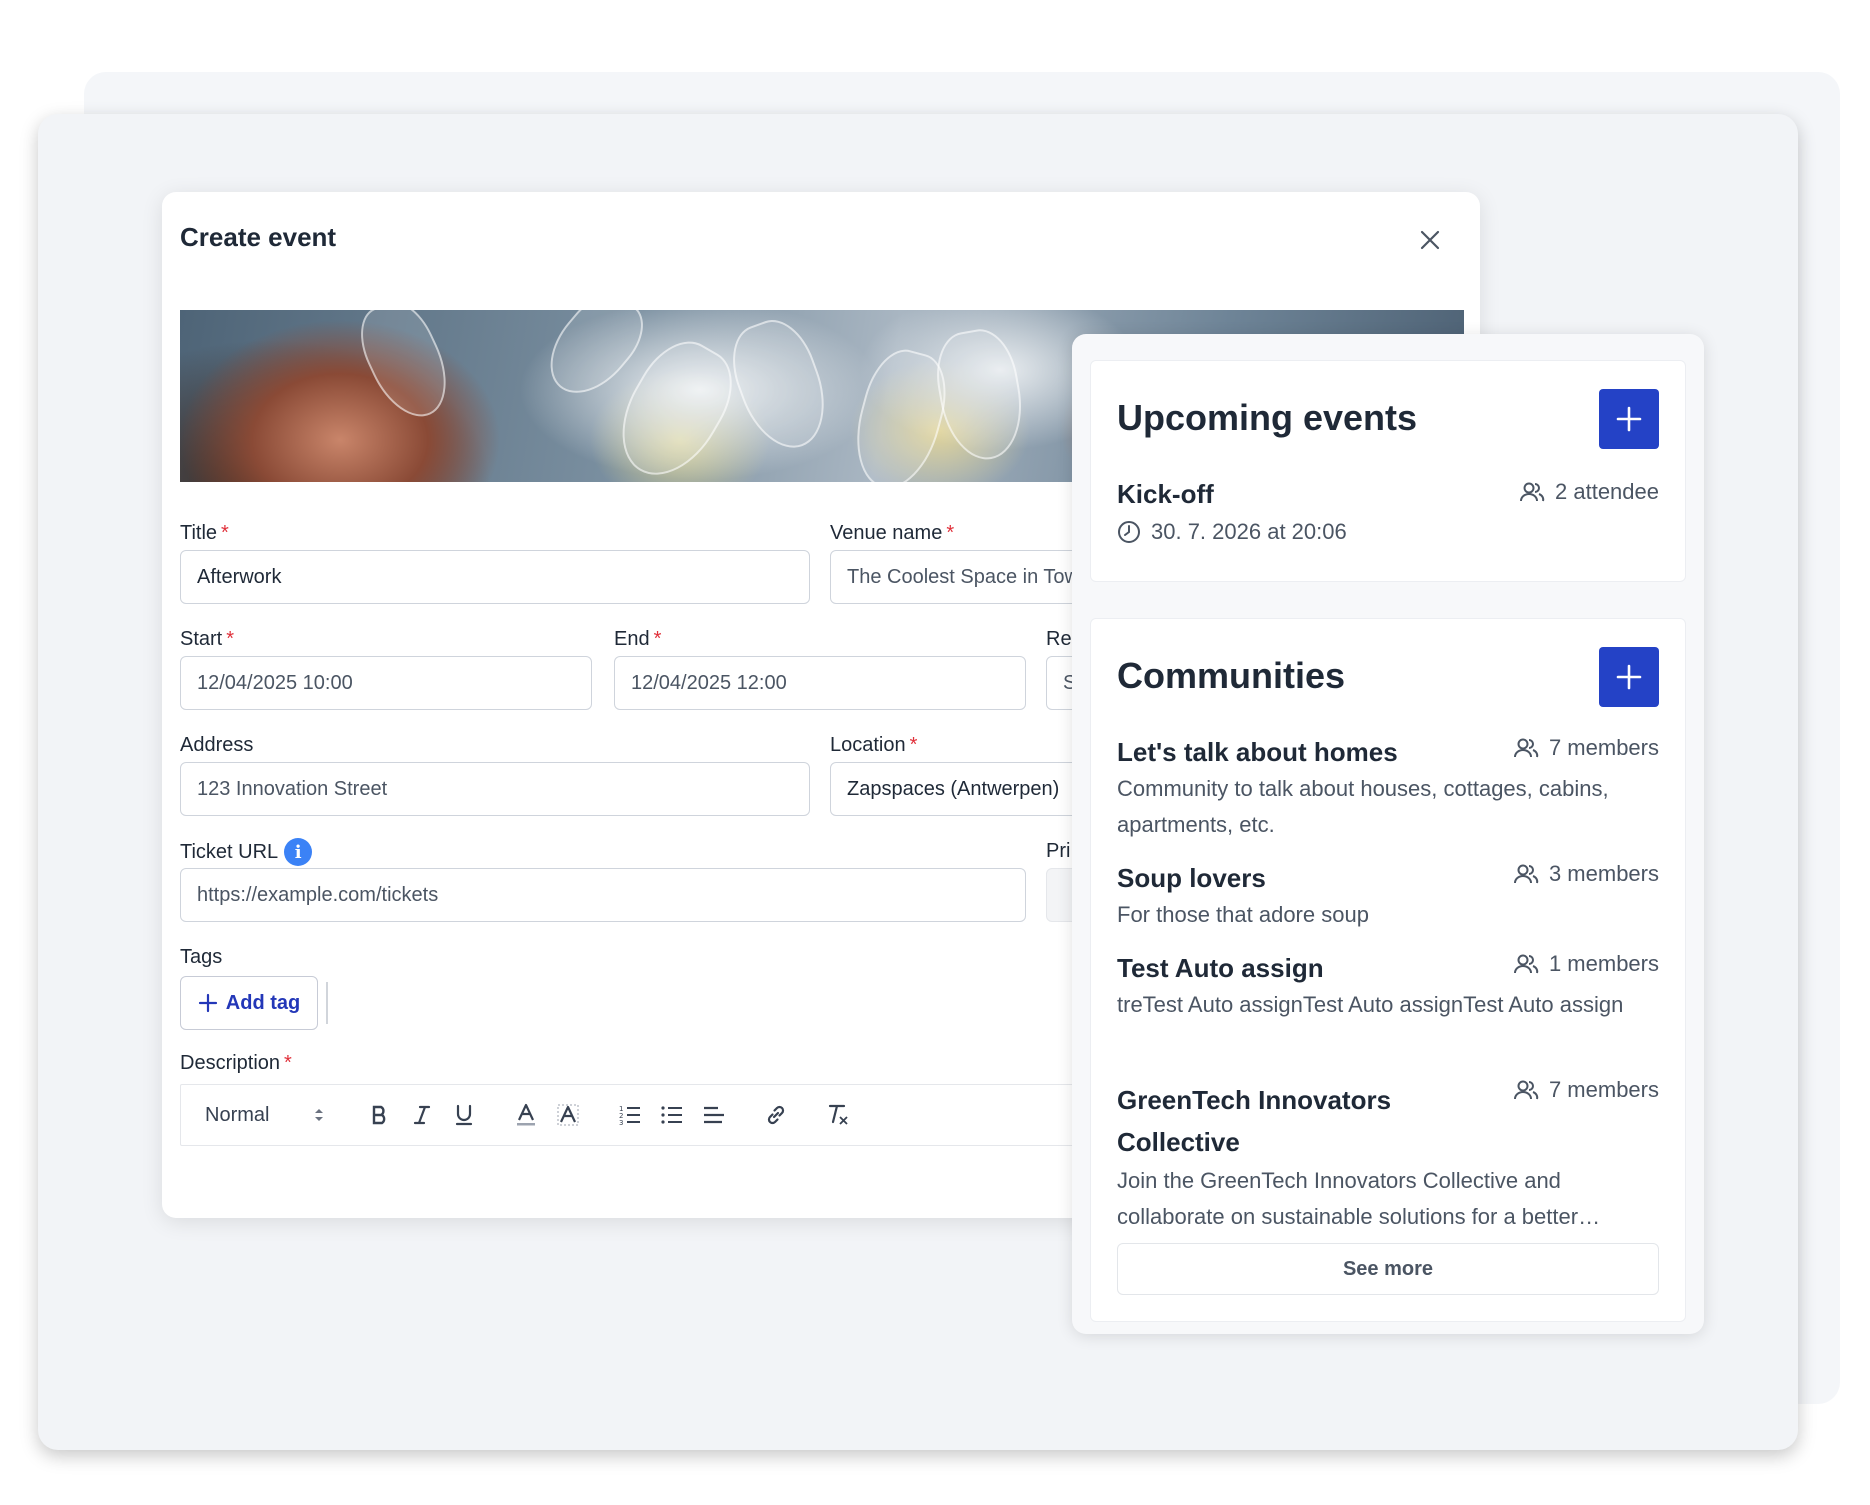  Describe the element at coordinates (630, 1115) in the screenshot. I see `ordered-list-icon: 123` at that location.